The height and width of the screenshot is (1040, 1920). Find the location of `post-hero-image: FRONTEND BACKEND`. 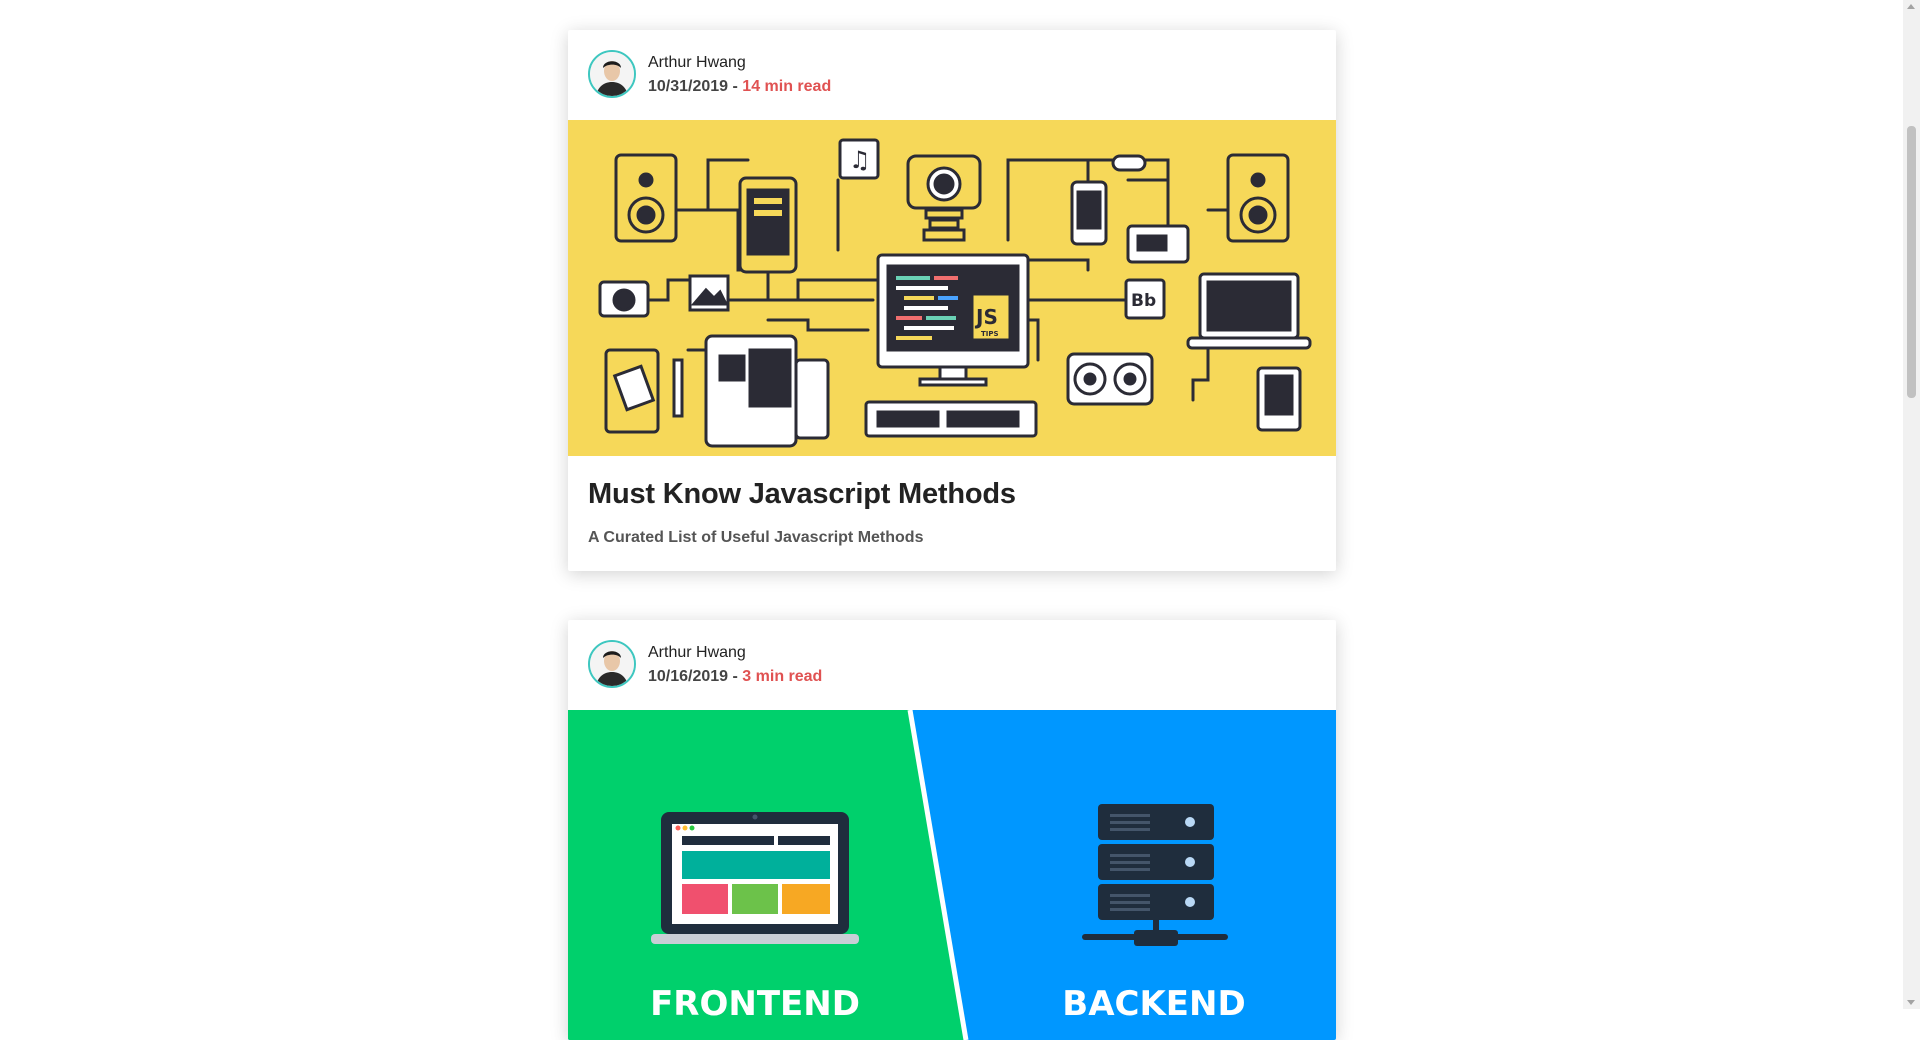

post-hero-image: FRONTEND BACKEND is located at coordinates (952, 875).